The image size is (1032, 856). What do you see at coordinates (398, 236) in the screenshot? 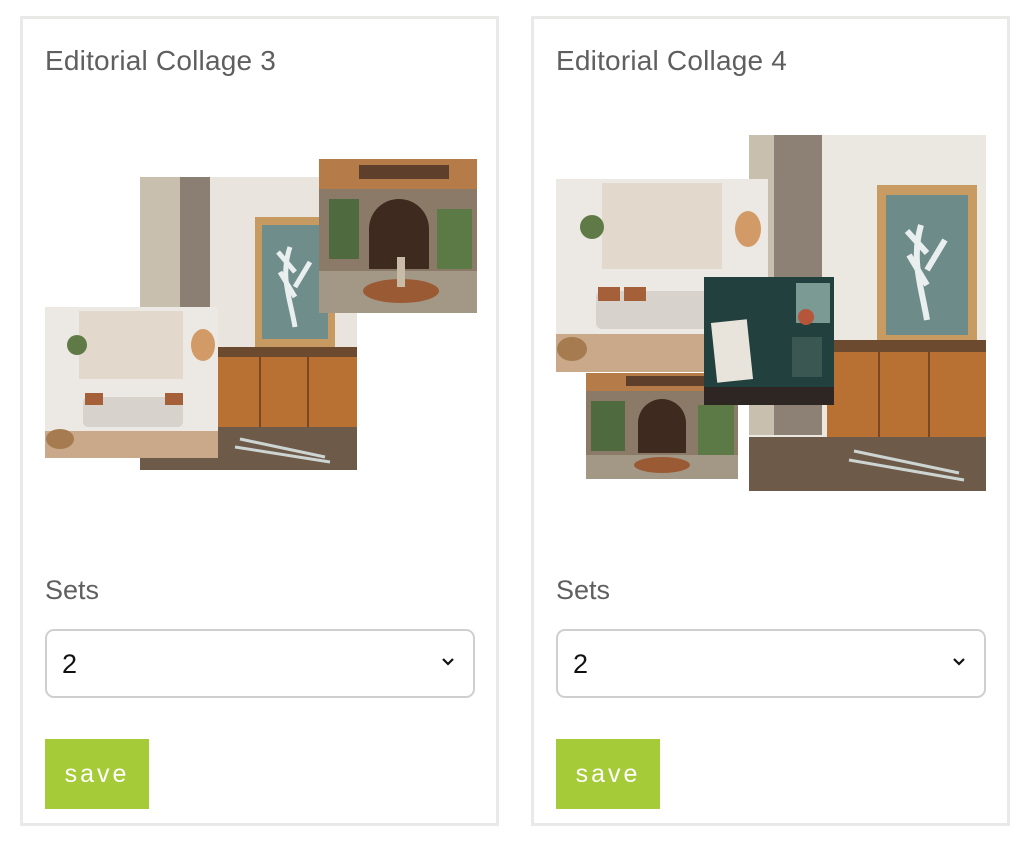
I see `courtyard-fountain-image` at bounding box center [398, 236].